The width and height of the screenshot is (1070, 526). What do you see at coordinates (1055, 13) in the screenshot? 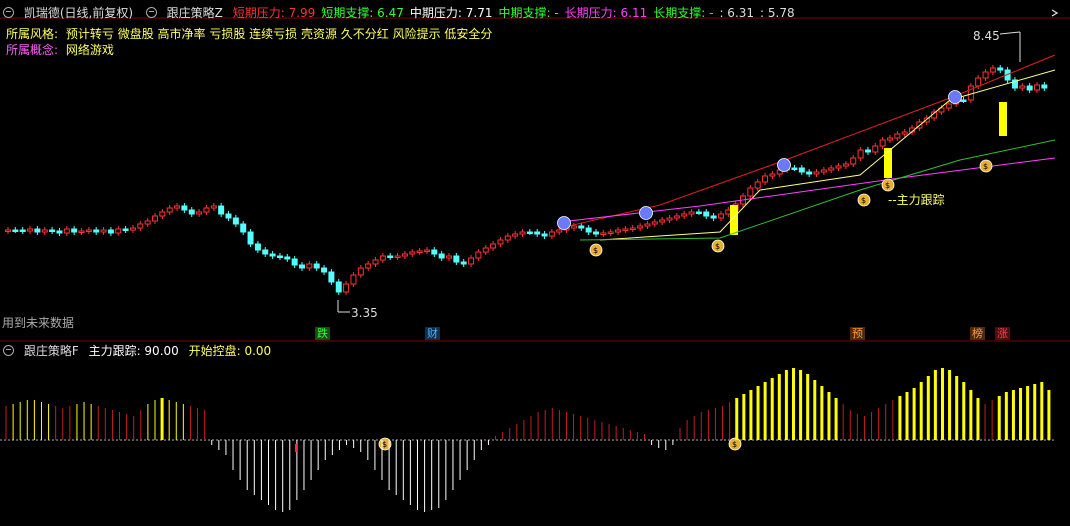
I see `chevron-icon` at bounding box center [1055, 13].